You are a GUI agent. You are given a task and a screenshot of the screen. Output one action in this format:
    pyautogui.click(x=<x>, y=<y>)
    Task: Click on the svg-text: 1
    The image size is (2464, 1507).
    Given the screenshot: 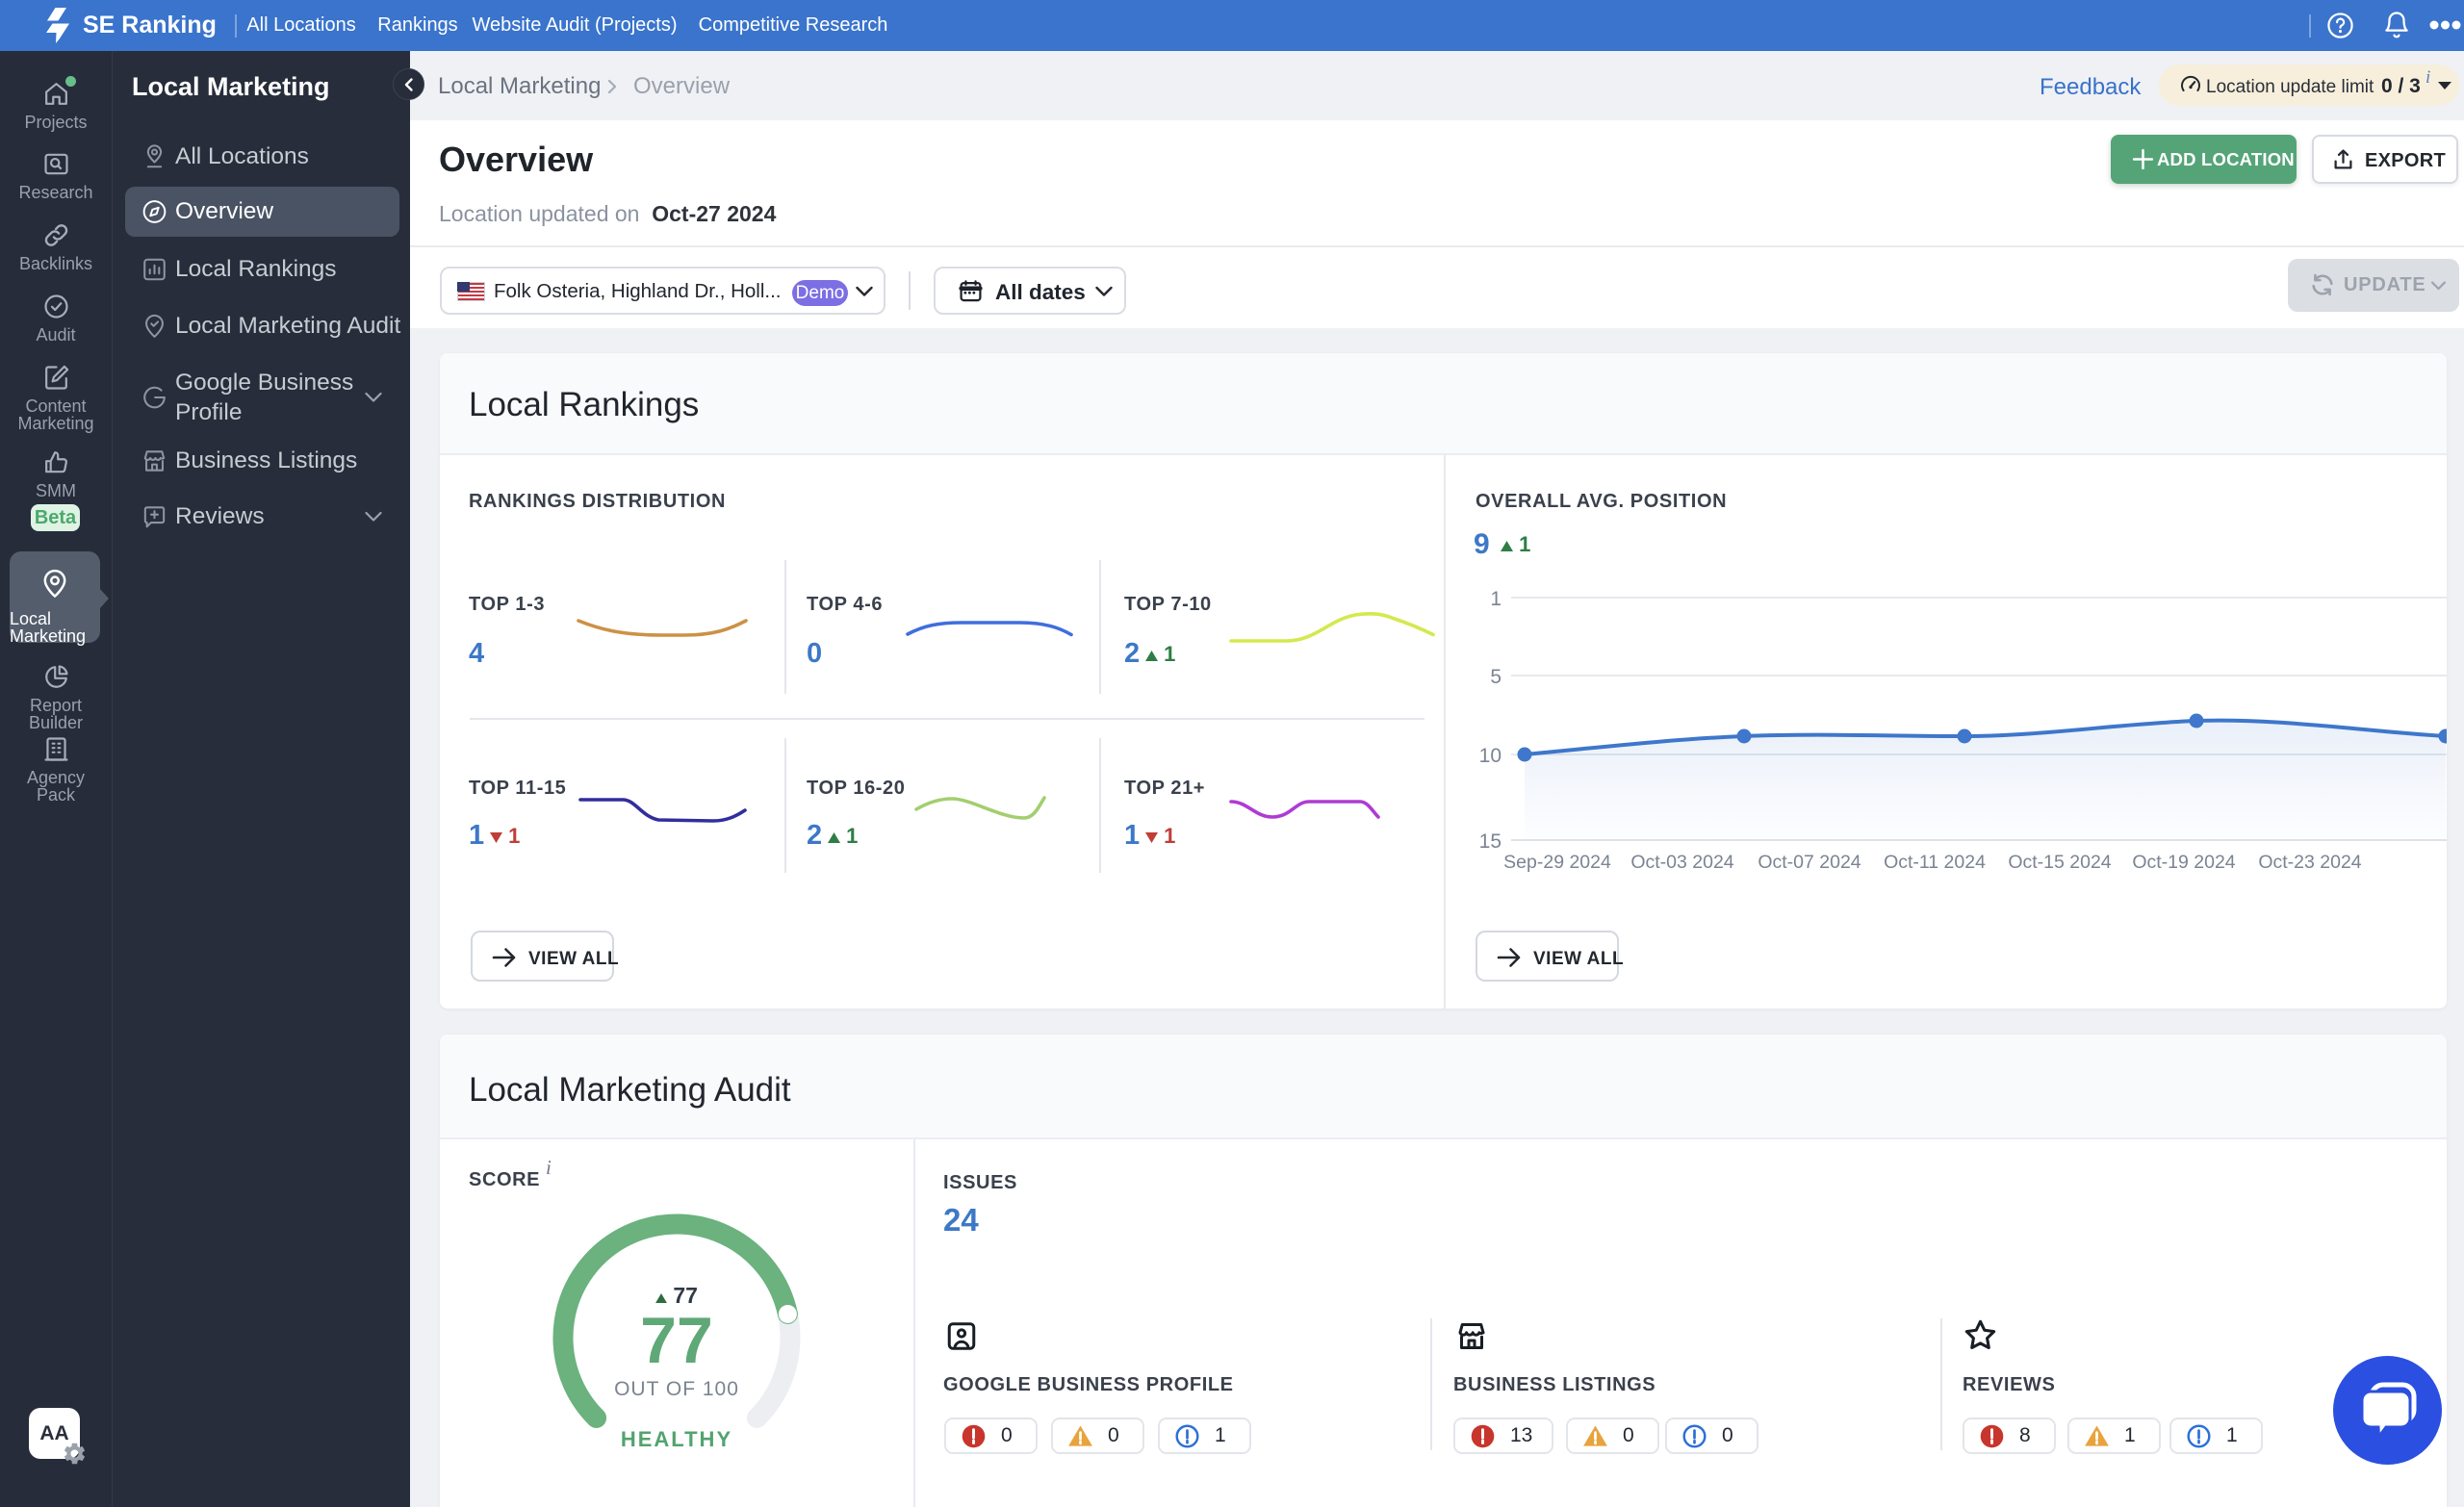 What is the action you would take?
    pyautogui.click(x=1496, y=599)
    